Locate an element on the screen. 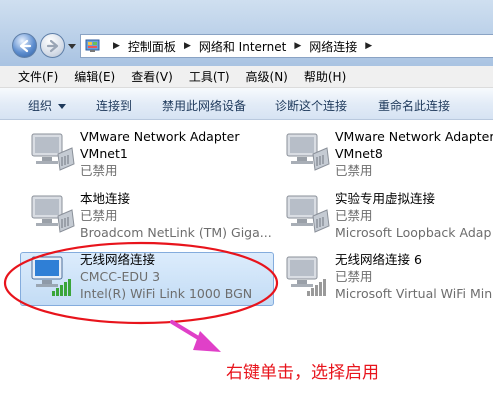  adapter-line2: VMnet8 is located at coordinates (359, 153).